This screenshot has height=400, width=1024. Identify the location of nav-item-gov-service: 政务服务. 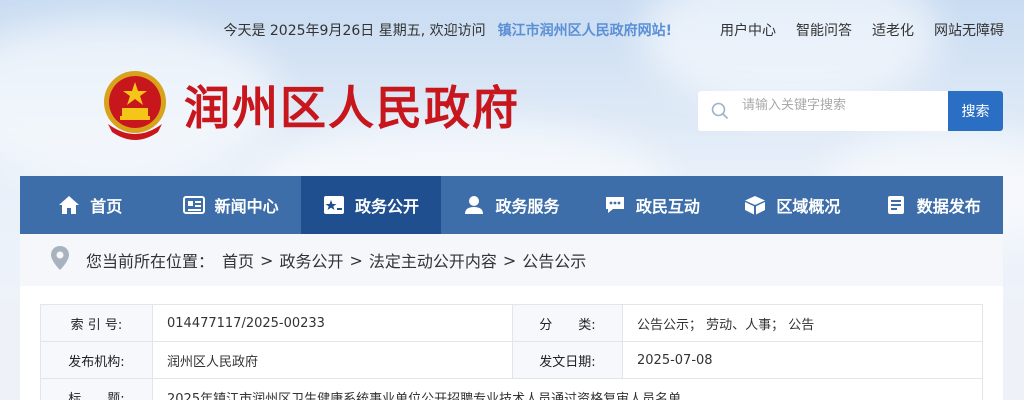
(511, 205).